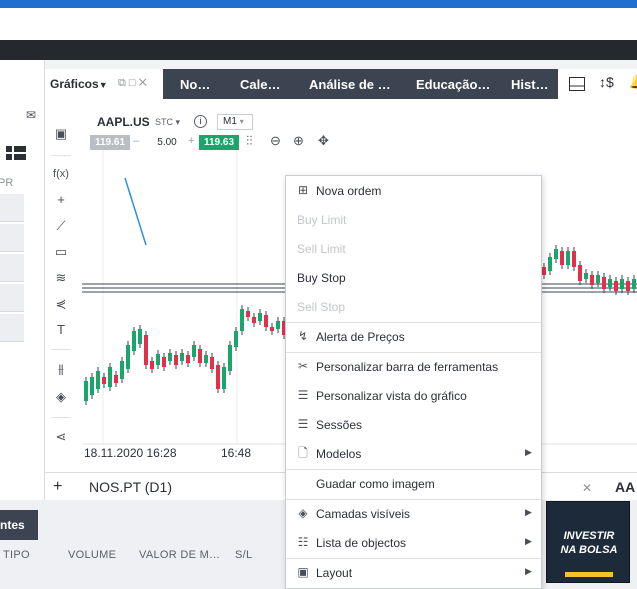  I want to click on chart-tab: NOS.PT (D1), so click(130, 487).